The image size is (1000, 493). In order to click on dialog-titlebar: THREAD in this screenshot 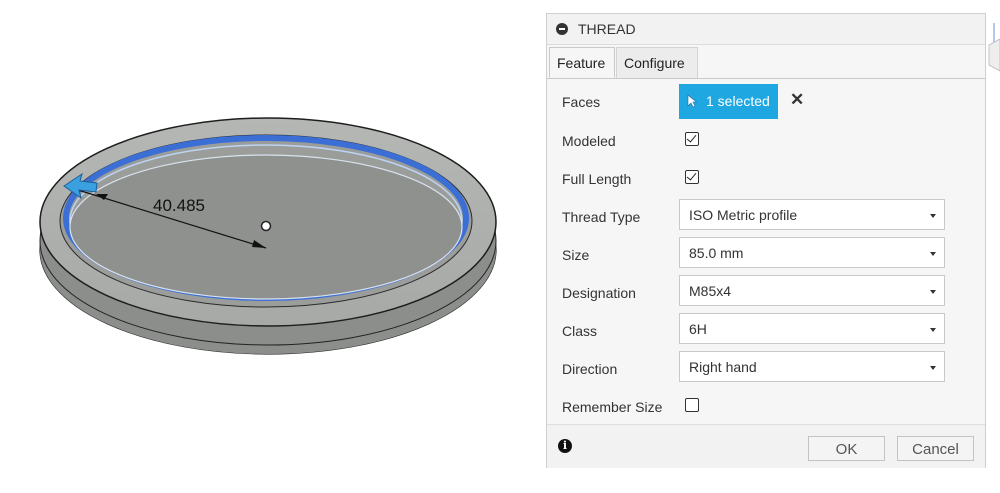, I will do `click(766, 29)`.